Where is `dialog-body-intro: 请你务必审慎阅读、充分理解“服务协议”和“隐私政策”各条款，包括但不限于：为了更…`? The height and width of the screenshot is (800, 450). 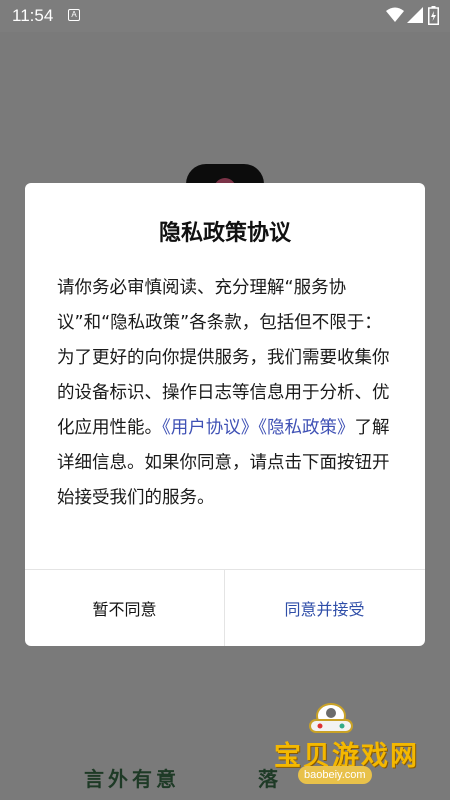 dialog-body-intro: 请你务必审慎阅读、充分理解“服务协议”和“隐私政策”各条款，包括但不限于：为了更… is located at coordinates (223, 358).